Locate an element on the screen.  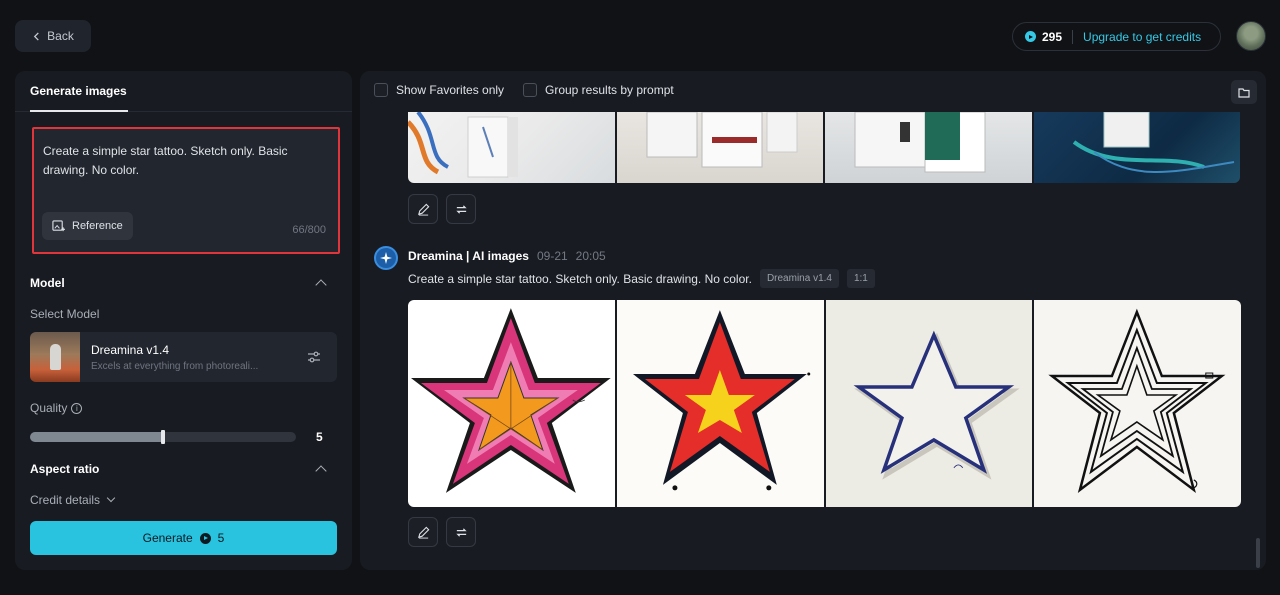
back-label: Back is located at coordinates (60, 36).